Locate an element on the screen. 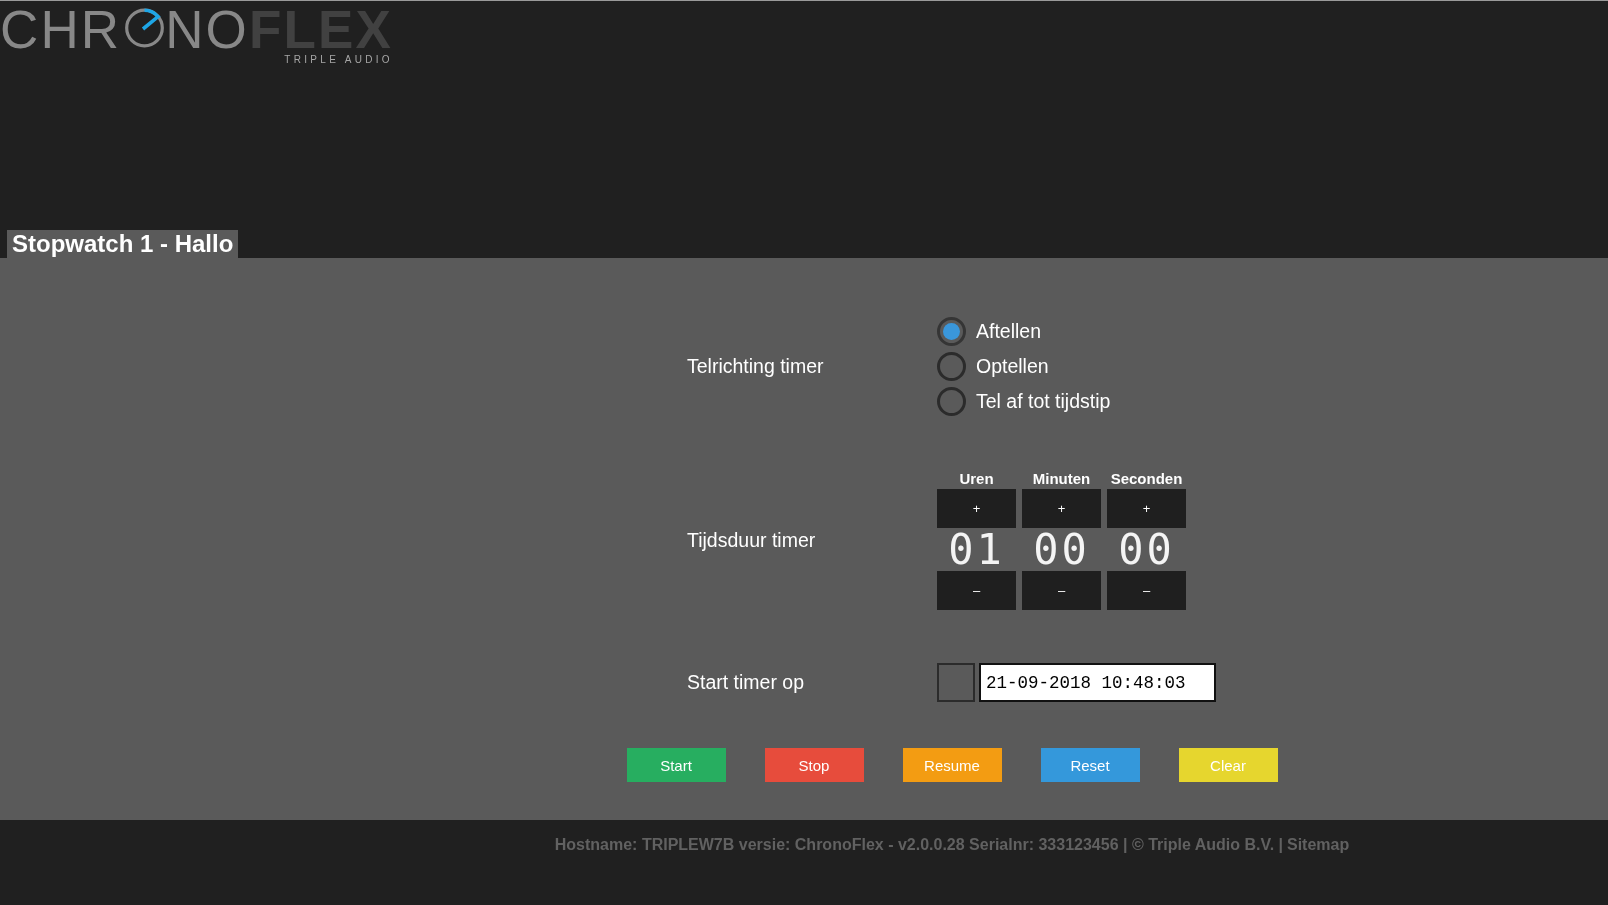  logo-wordmark: NO is located at coordinates (207, 29).